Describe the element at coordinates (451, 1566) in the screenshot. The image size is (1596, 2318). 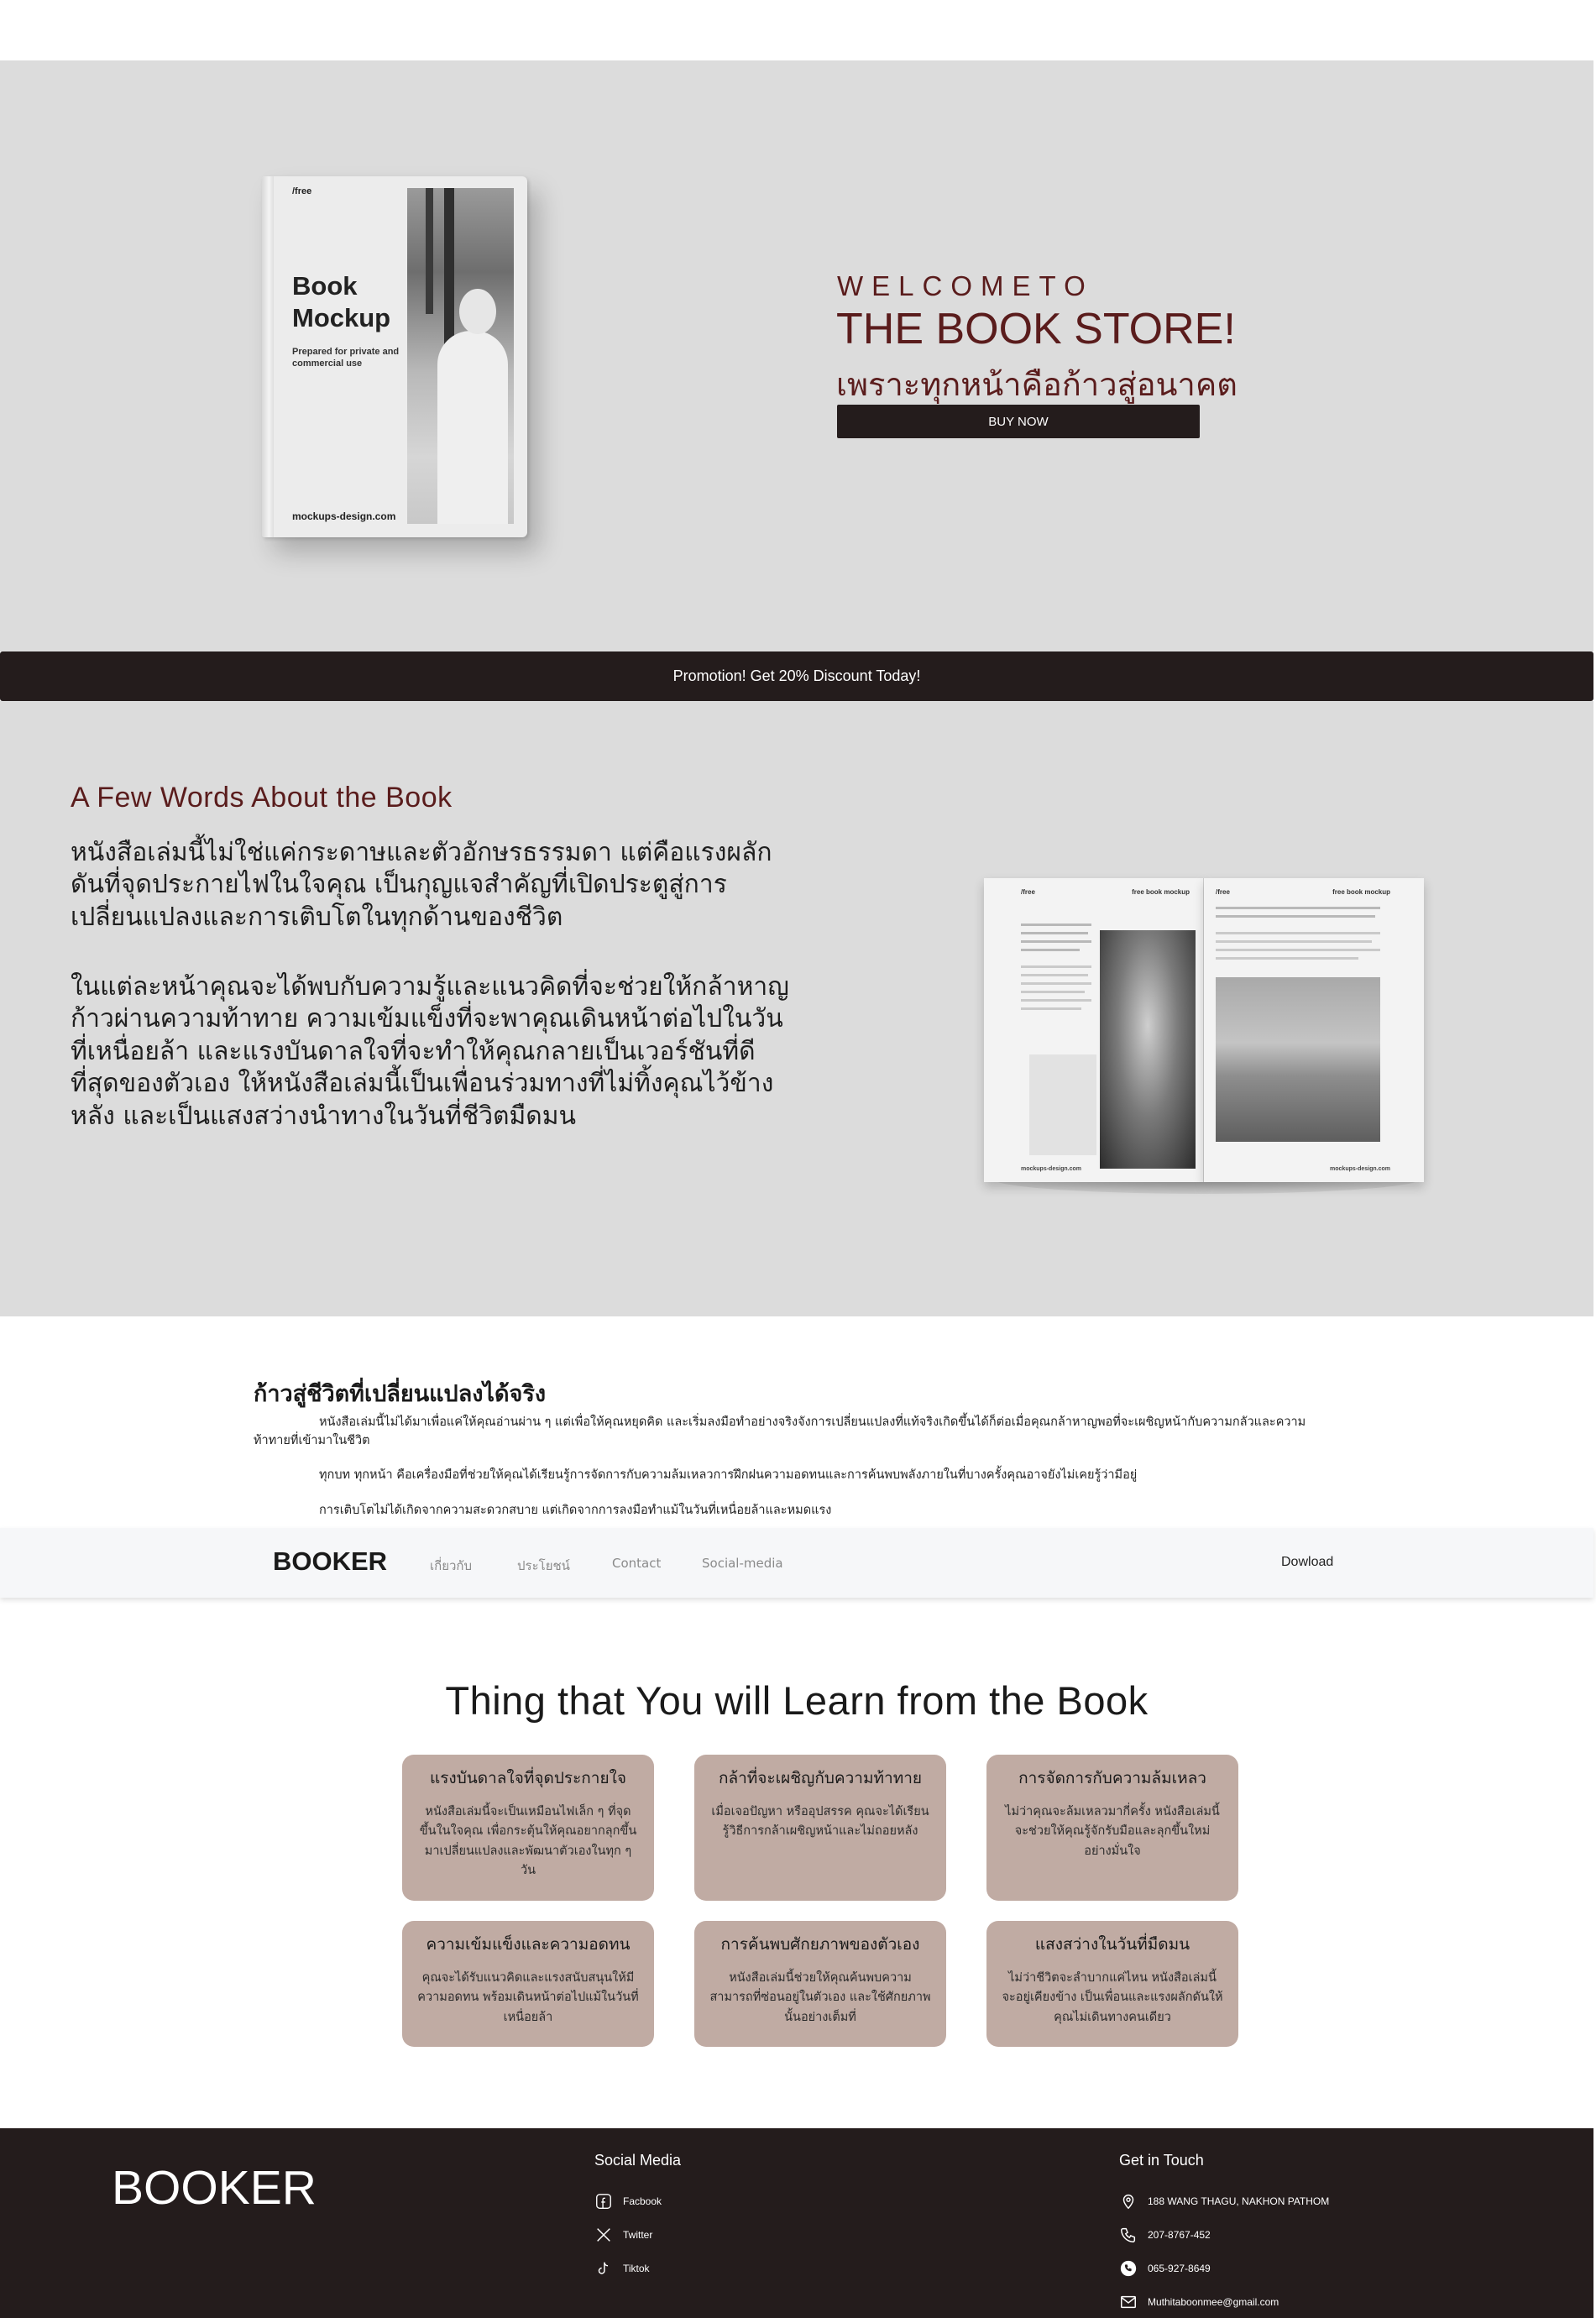
I see `nav-link-about: เกี่ยวกับ` at that location.